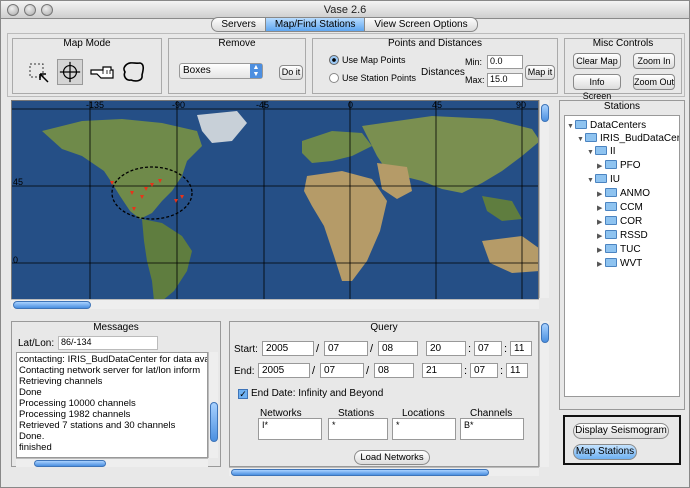  What do you see at coordinates (618, 125) in the screenshot?
I see `tree-label: DataCenters` at bounding box center [618, 125].